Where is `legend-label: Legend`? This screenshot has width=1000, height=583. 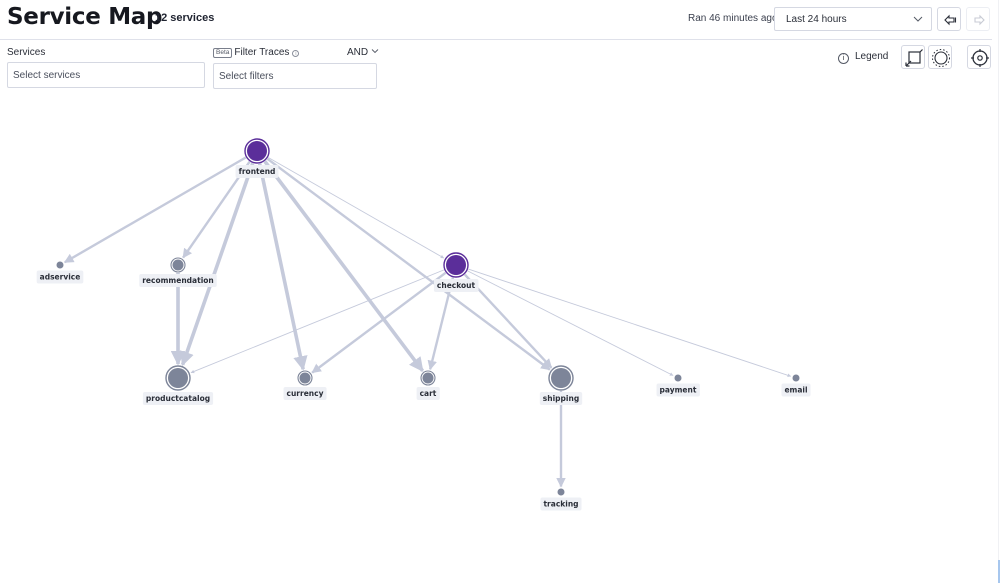
legend-label: Legend is located at coordinates (872, 56).